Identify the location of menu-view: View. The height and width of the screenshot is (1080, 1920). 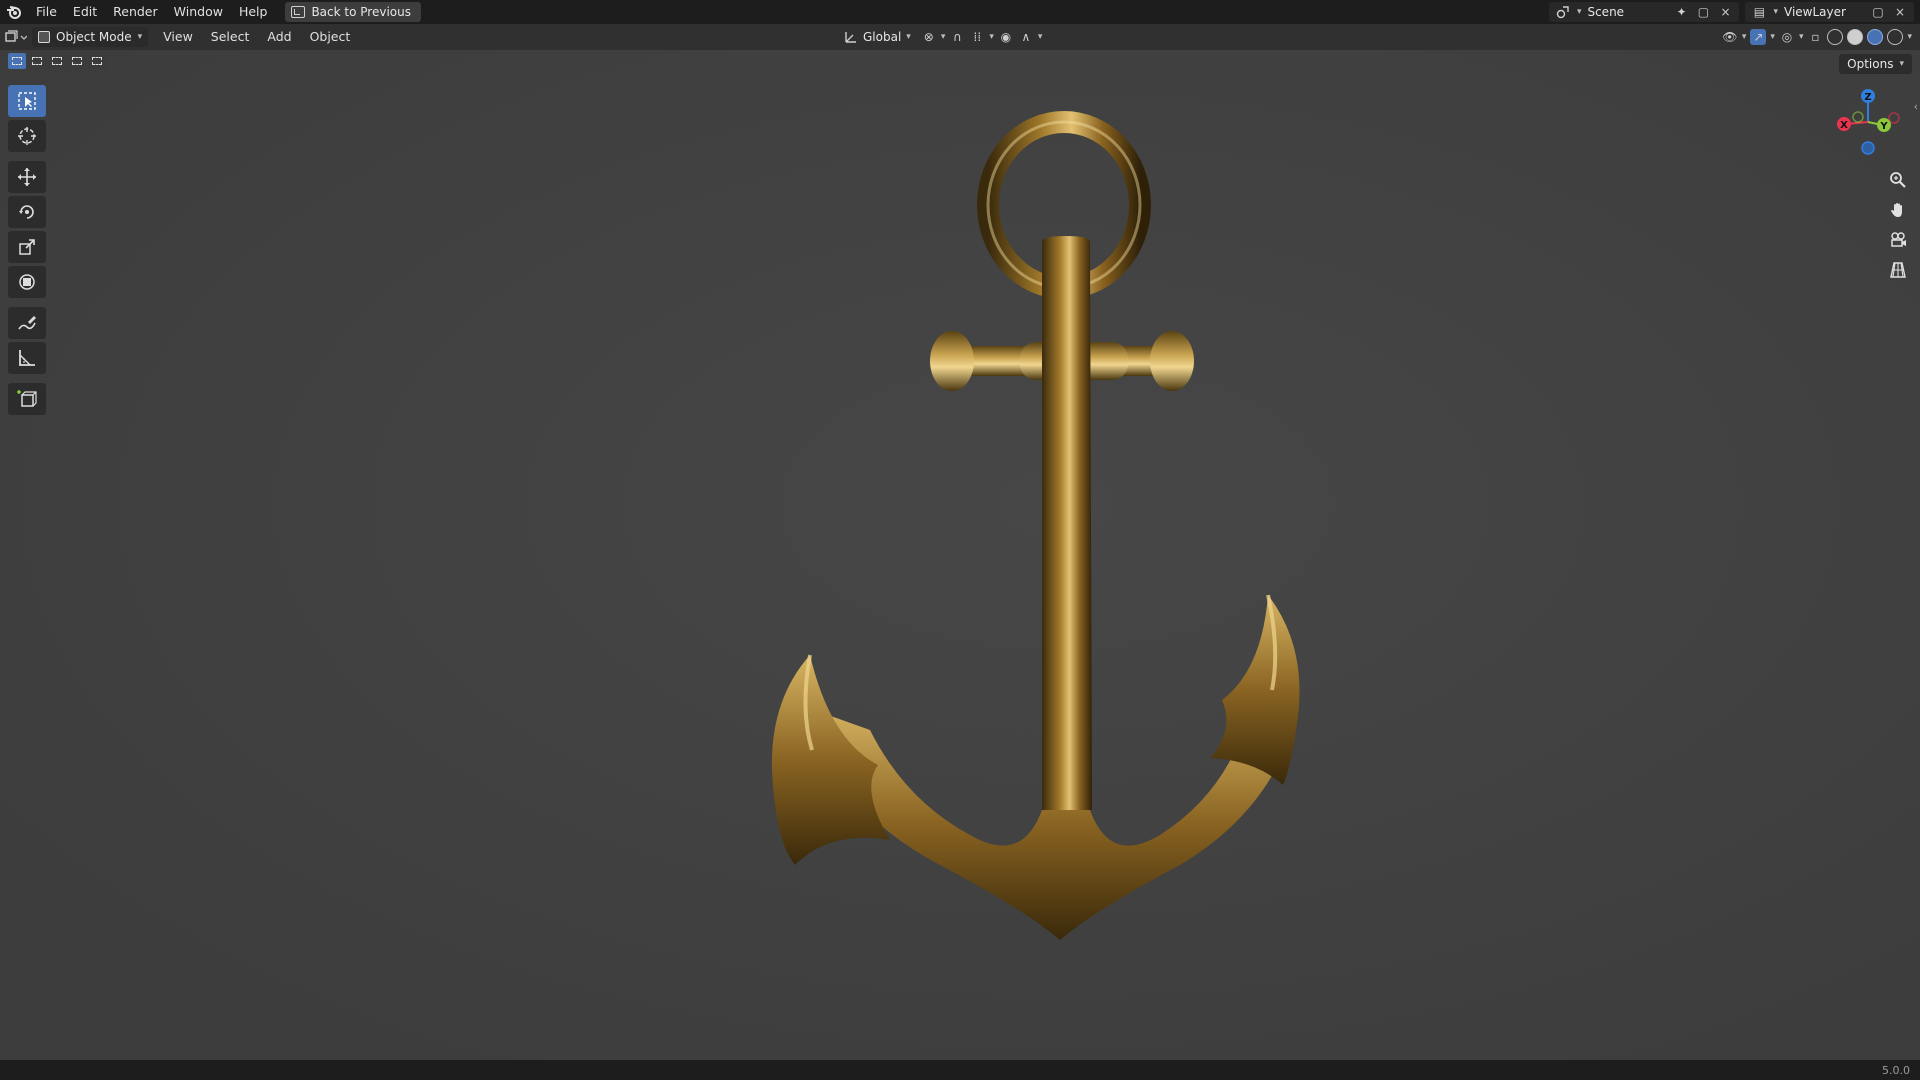
(178, 37).